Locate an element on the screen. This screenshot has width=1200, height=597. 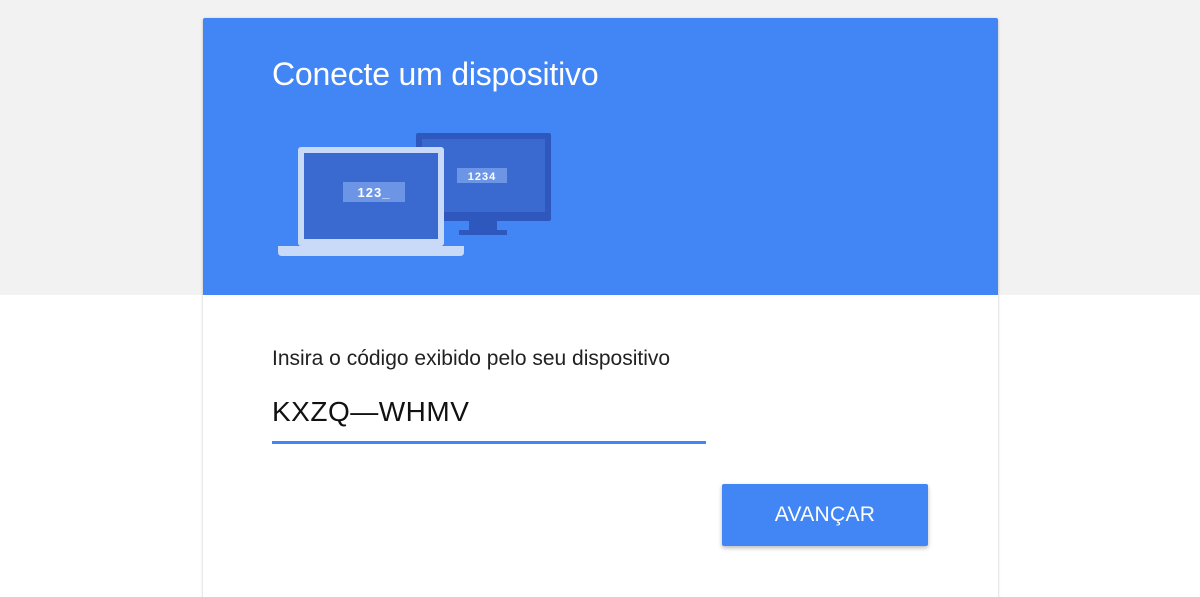
laptop-code-text: 123_ is located at coordinates (374, 192).